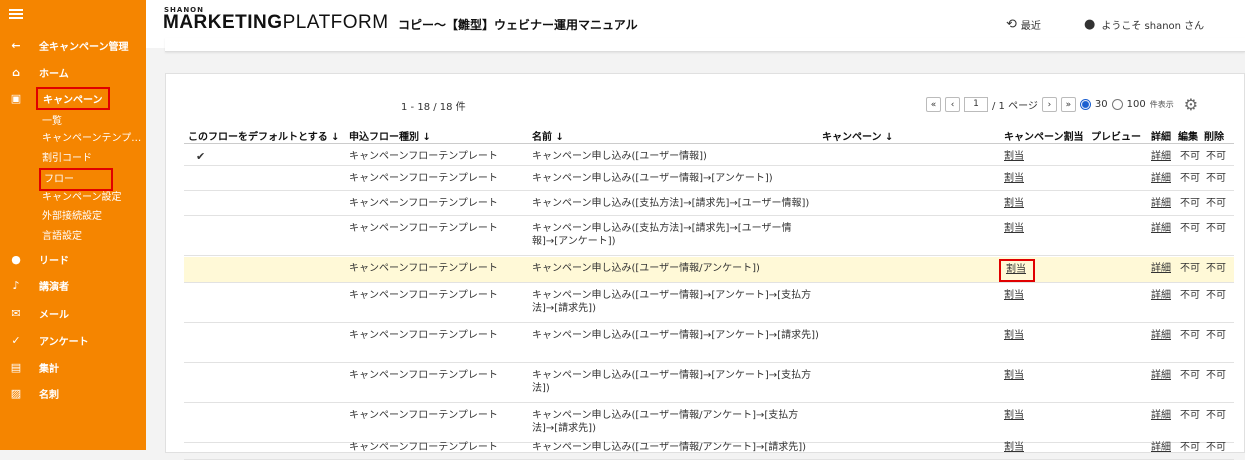  Describe the element at coordinates (16, 313) in the screenshot. I see `mail-icon: ✉` at that location.